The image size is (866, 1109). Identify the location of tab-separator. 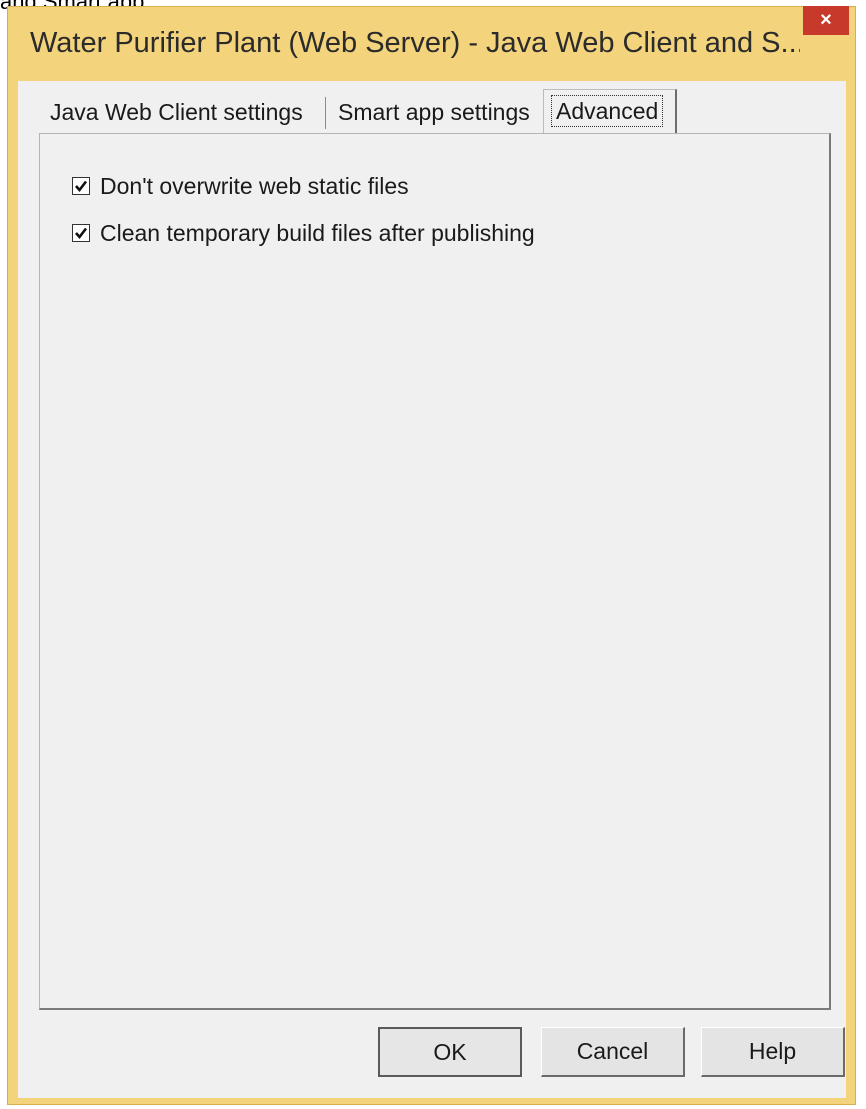
(325, 113).